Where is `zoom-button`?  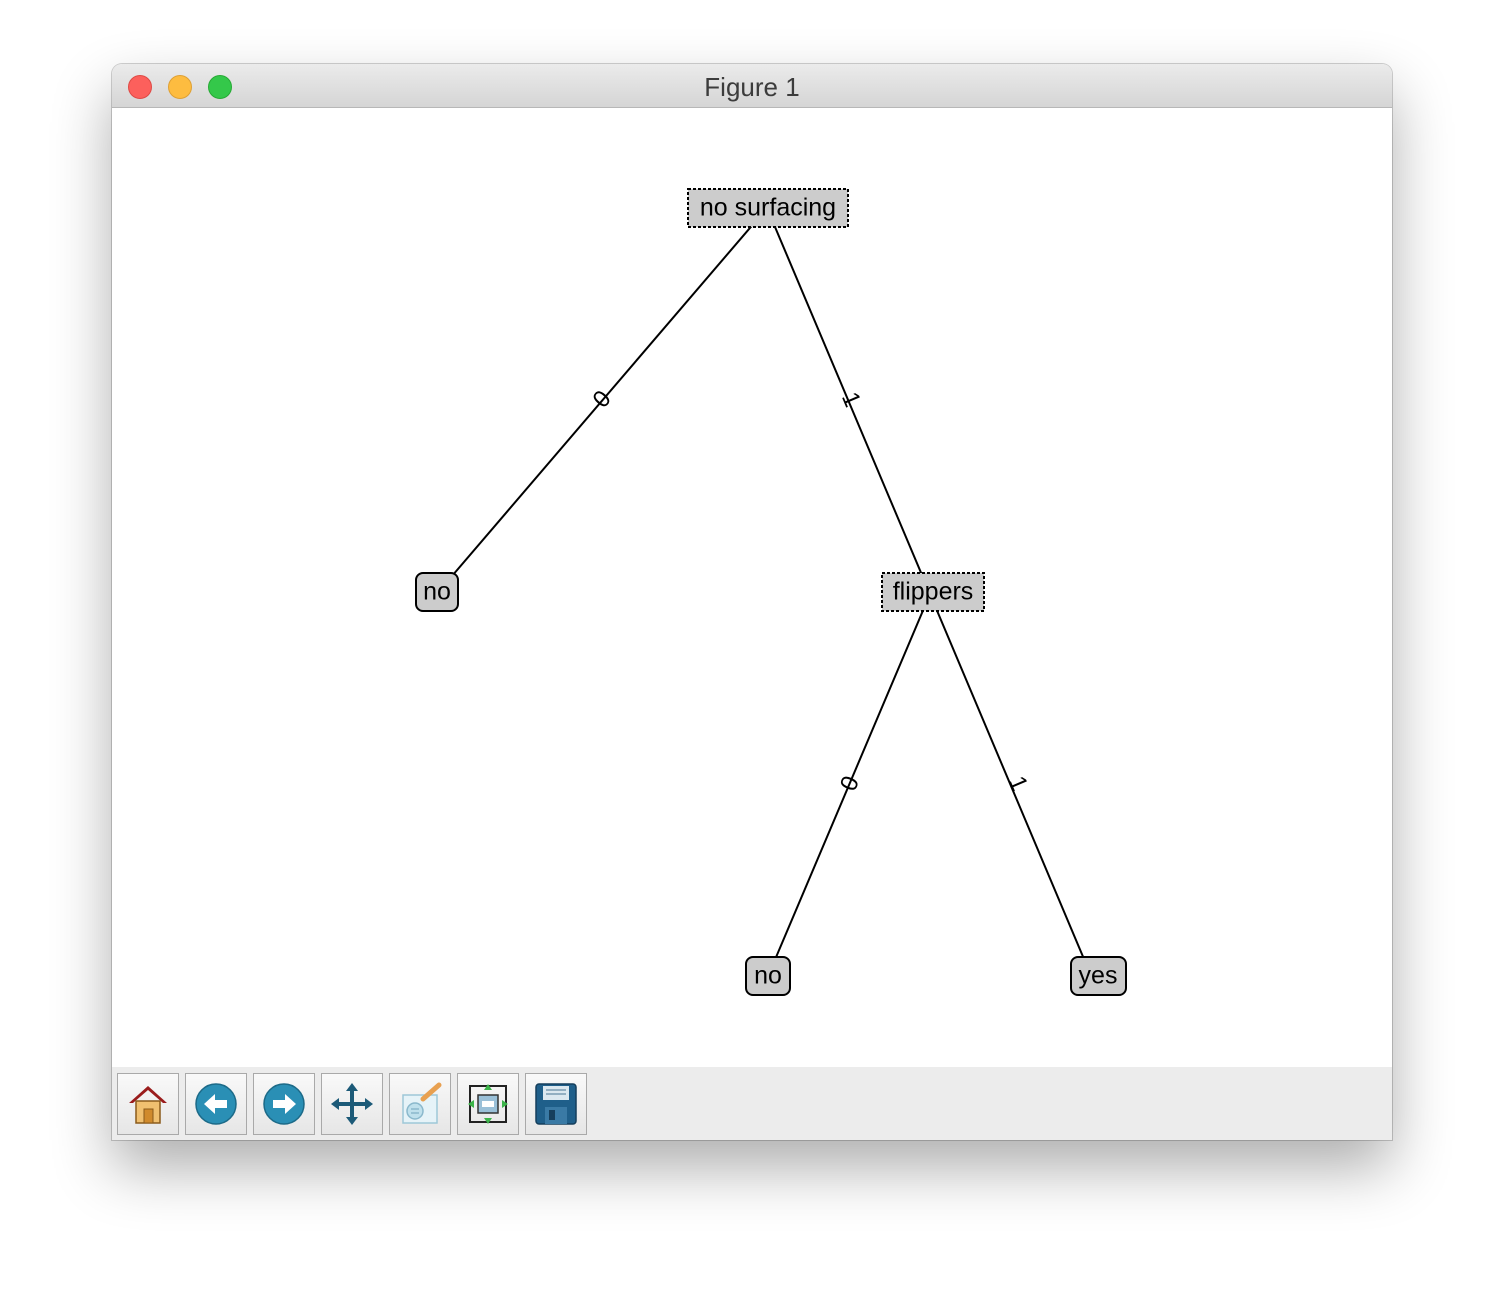
zoom-button is located at coordinates (420, 1104).